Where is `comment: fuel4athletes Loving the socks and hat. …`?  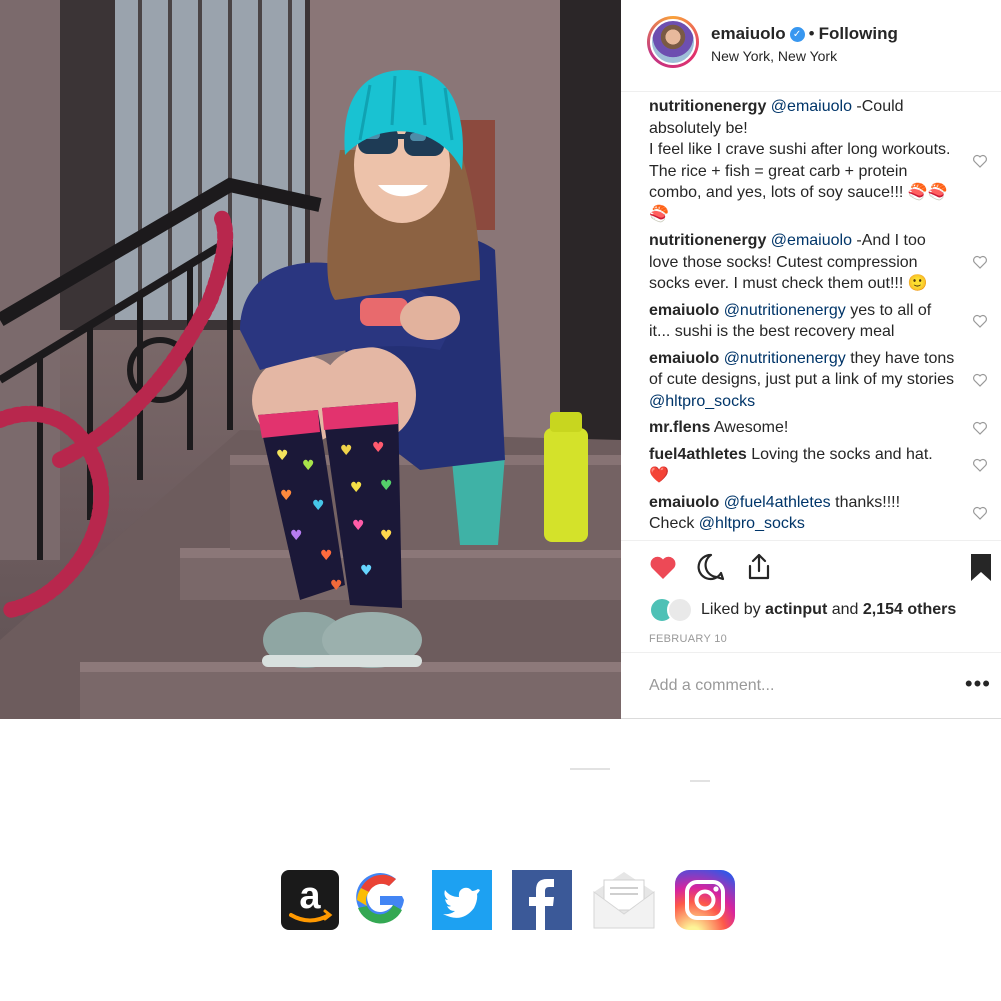 comment: fuel4athletes Loving the socks and hat. … is located at coordinates (819, 465).